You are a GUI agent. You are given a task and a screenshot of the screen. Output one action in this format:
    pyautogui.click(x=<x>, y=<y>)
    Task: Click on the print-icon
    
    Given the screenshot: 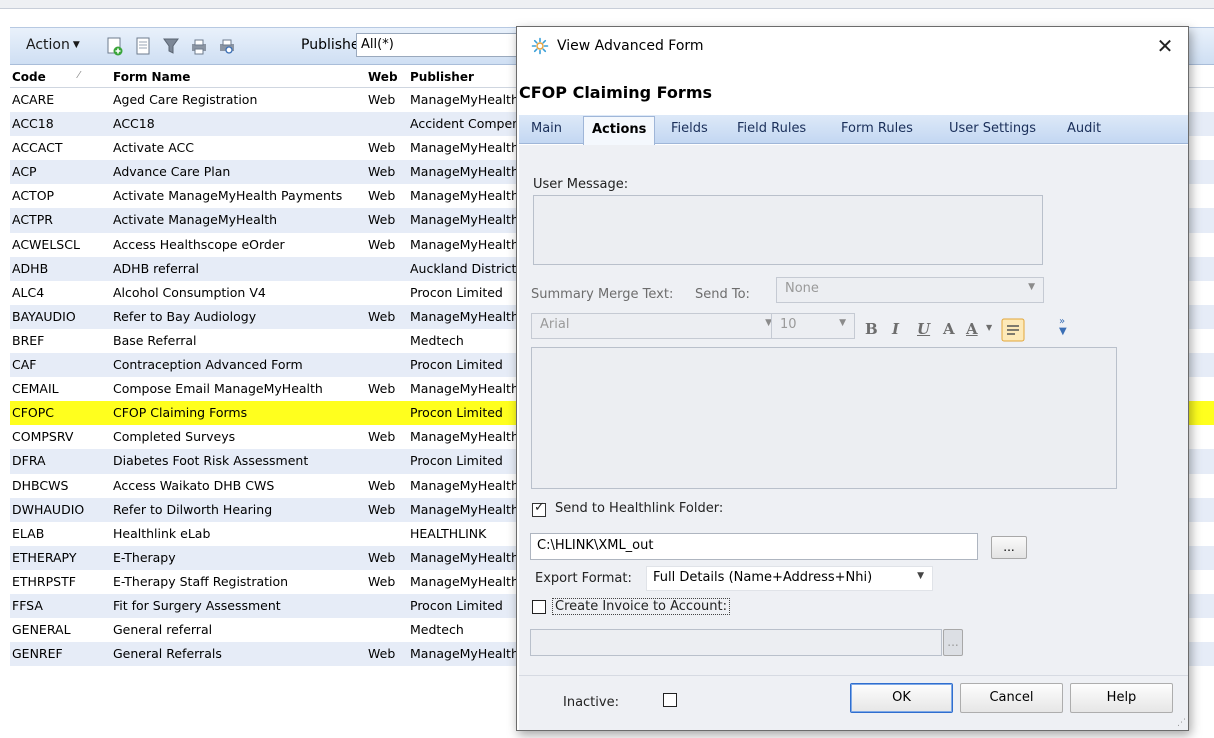 What is the action you would take?
    pyautogui.click(x=199, y=46)
    